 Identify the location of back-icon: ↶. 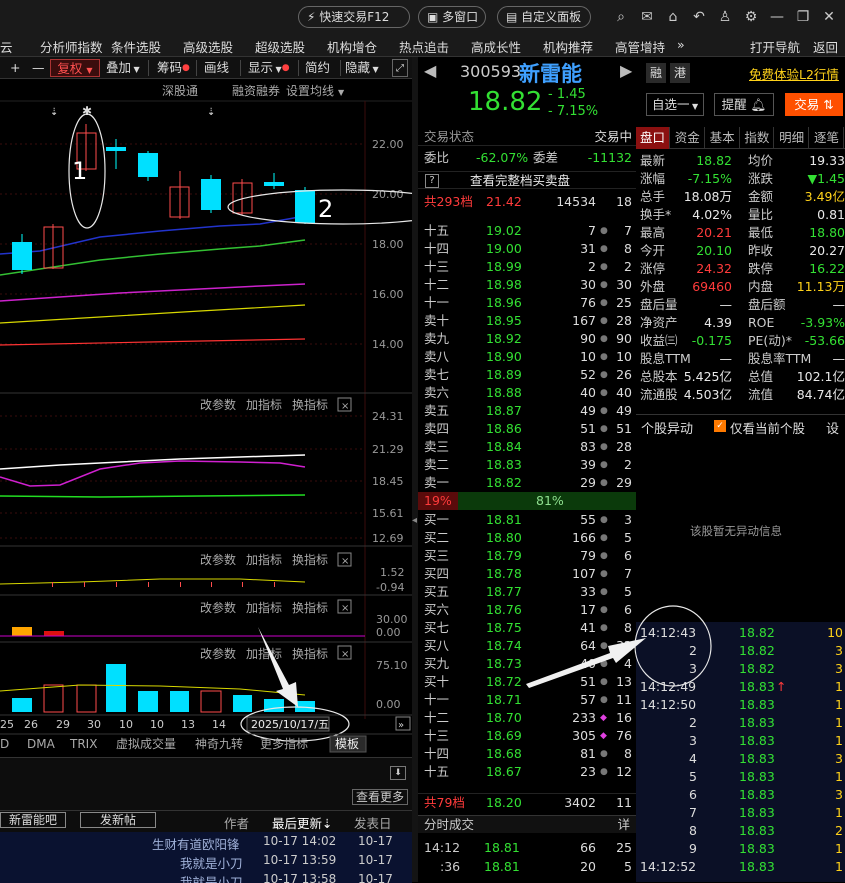
(699, 17).